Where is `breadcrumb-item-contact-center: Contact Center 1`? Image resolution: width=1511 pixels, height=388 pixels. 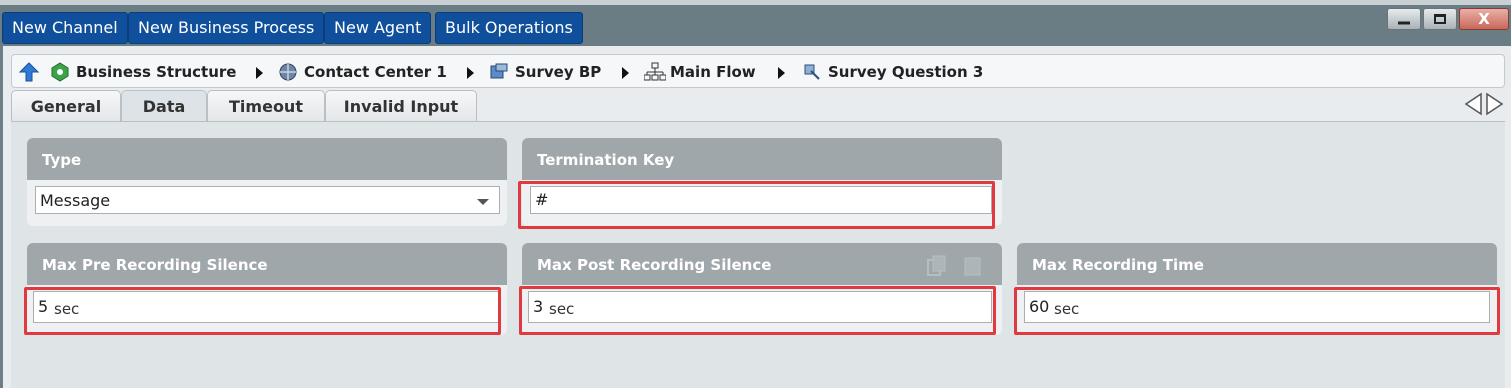
breadcrumb-item-contact-center: Contact Center 1 is located at coordinates (362, 72).